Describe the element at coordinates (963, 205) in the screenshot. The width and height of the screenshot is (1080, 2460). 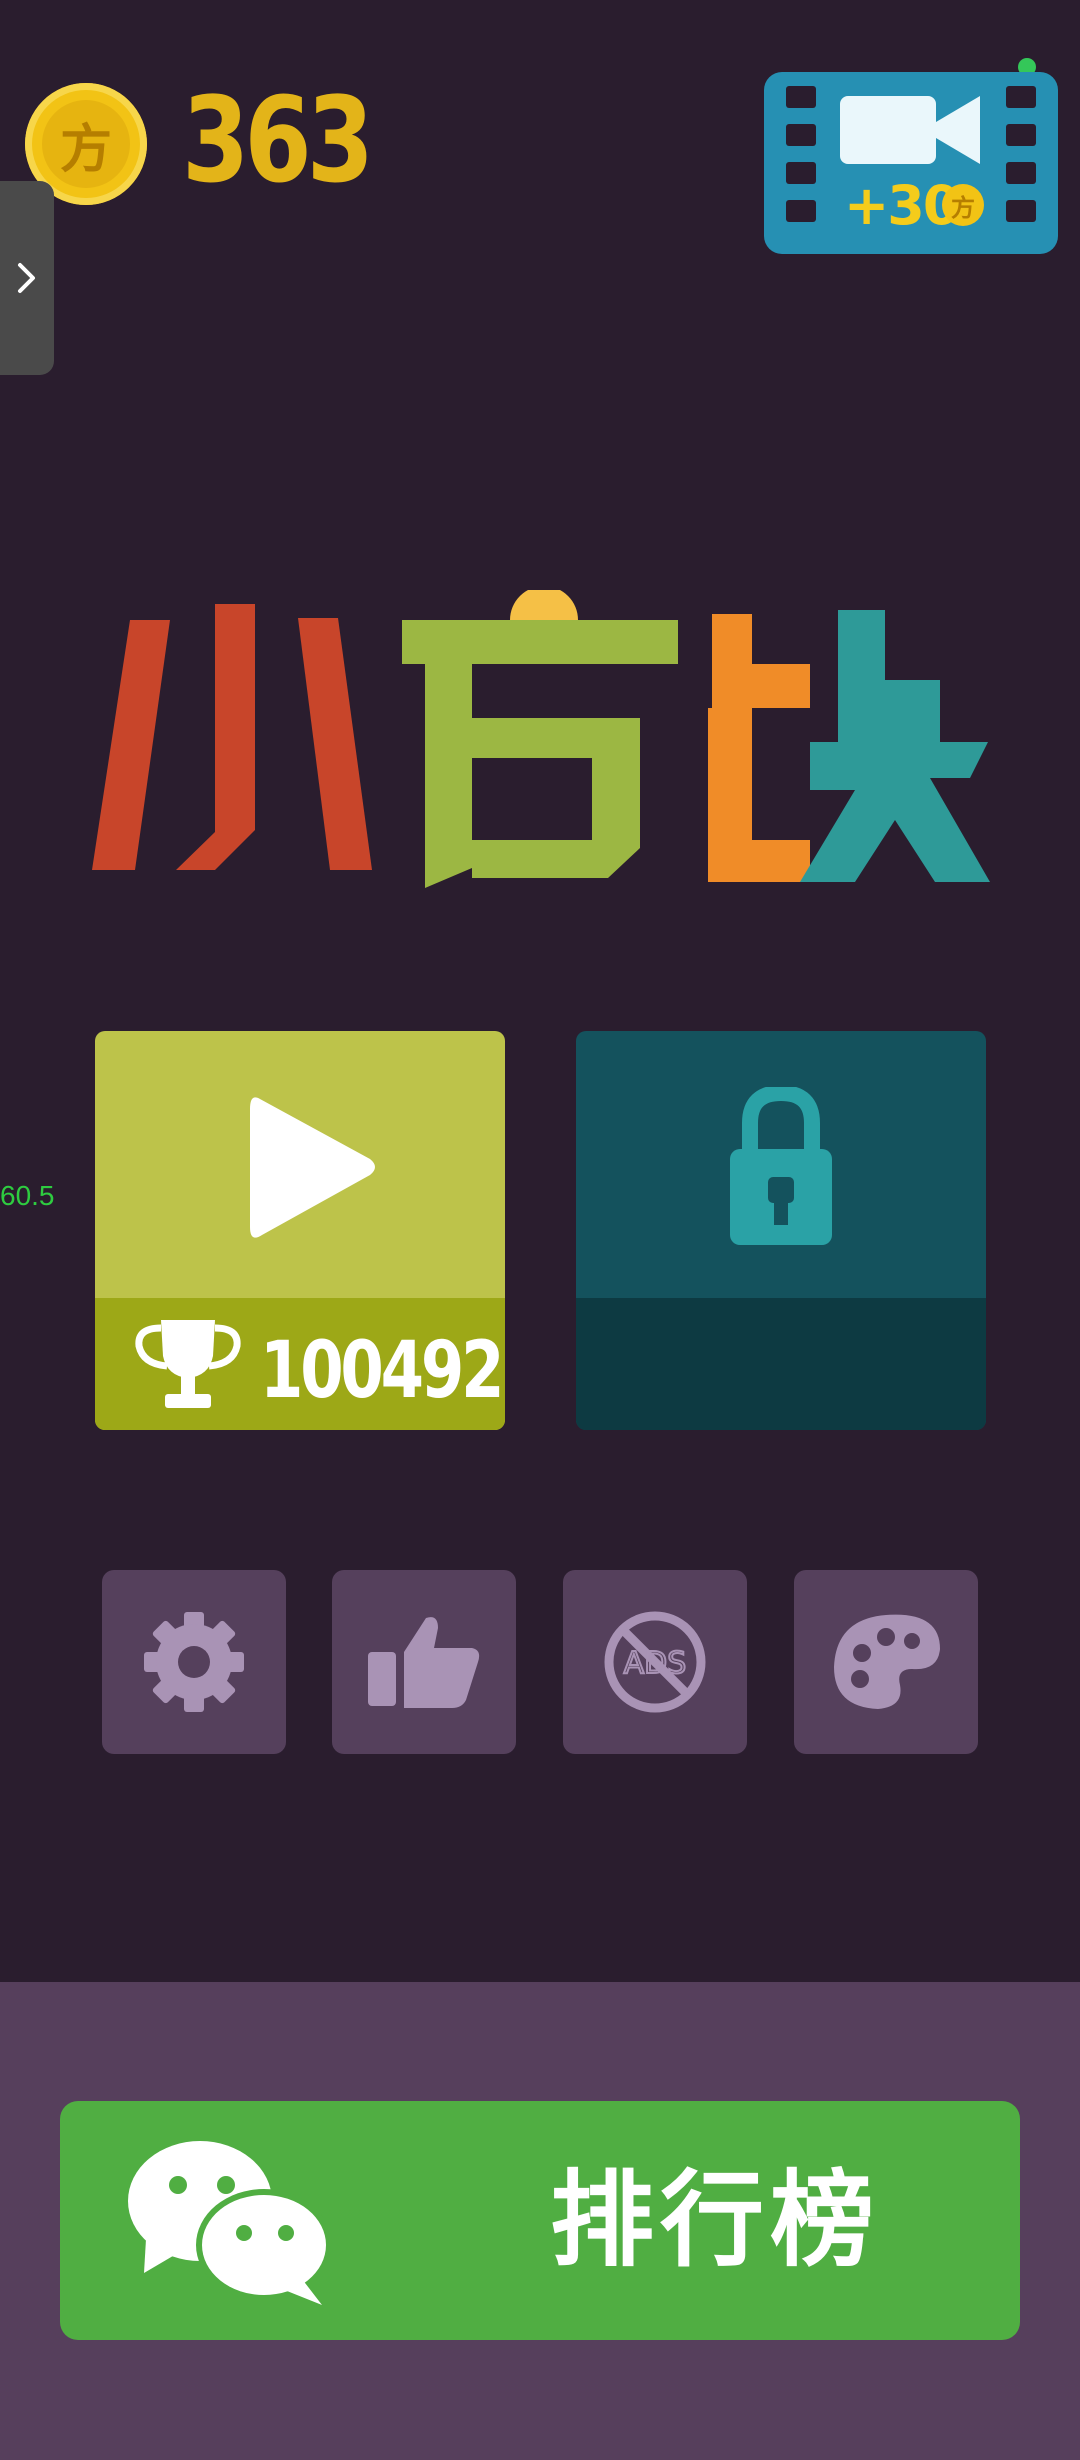
I see `video-coin-icon: 方` at that location.